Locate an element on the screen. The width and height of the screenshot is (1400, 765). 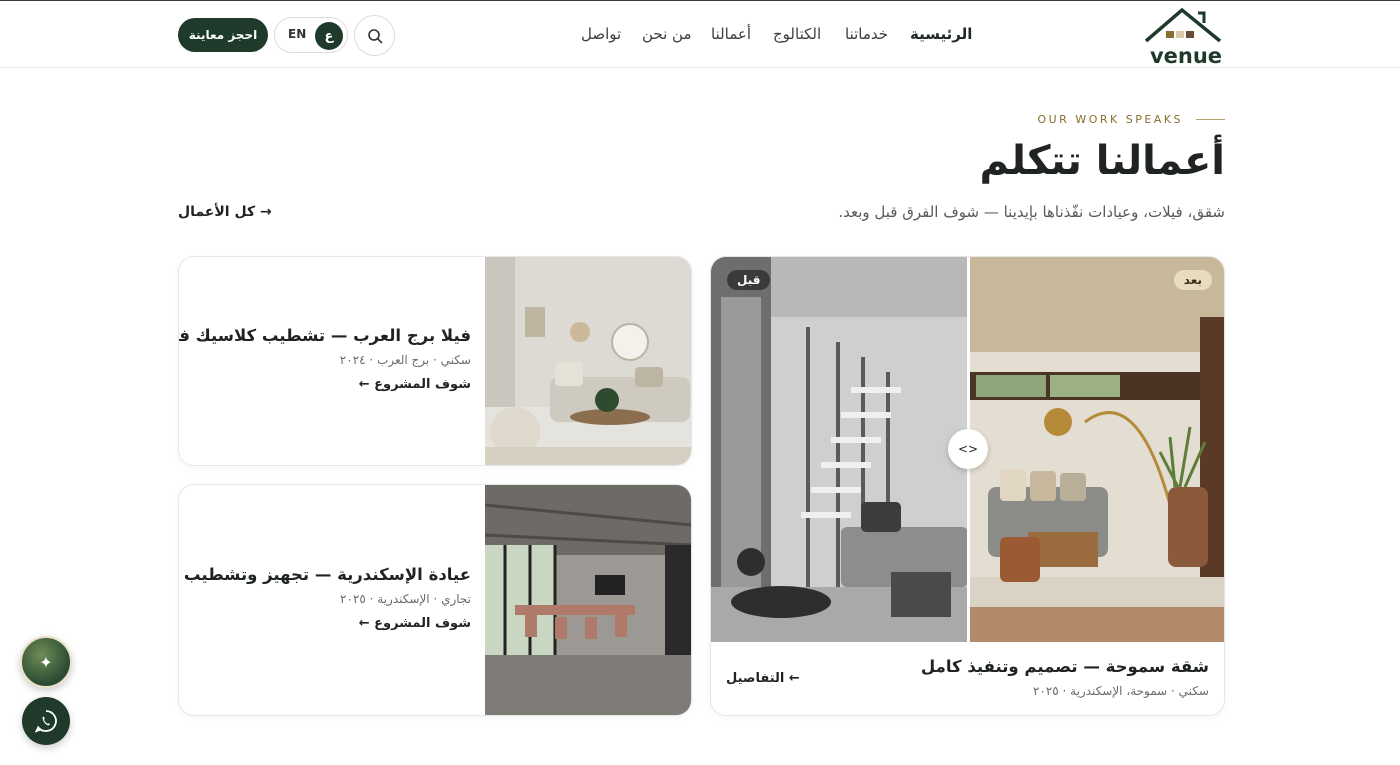
nav-about: من نحن is located at coordinates (667, 34).